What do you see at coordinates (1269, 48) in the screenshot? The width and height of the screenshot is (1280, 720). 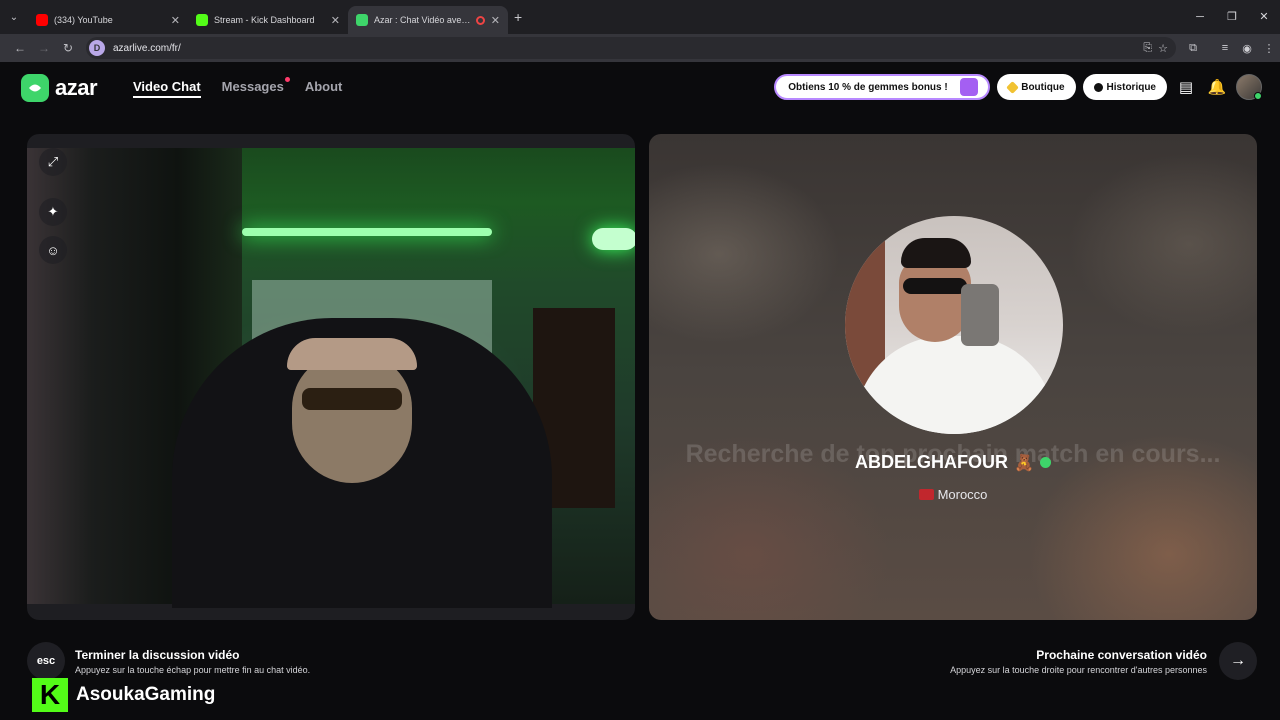 I see `menu-icon: ⋮` at bounding box center [1269, 48].